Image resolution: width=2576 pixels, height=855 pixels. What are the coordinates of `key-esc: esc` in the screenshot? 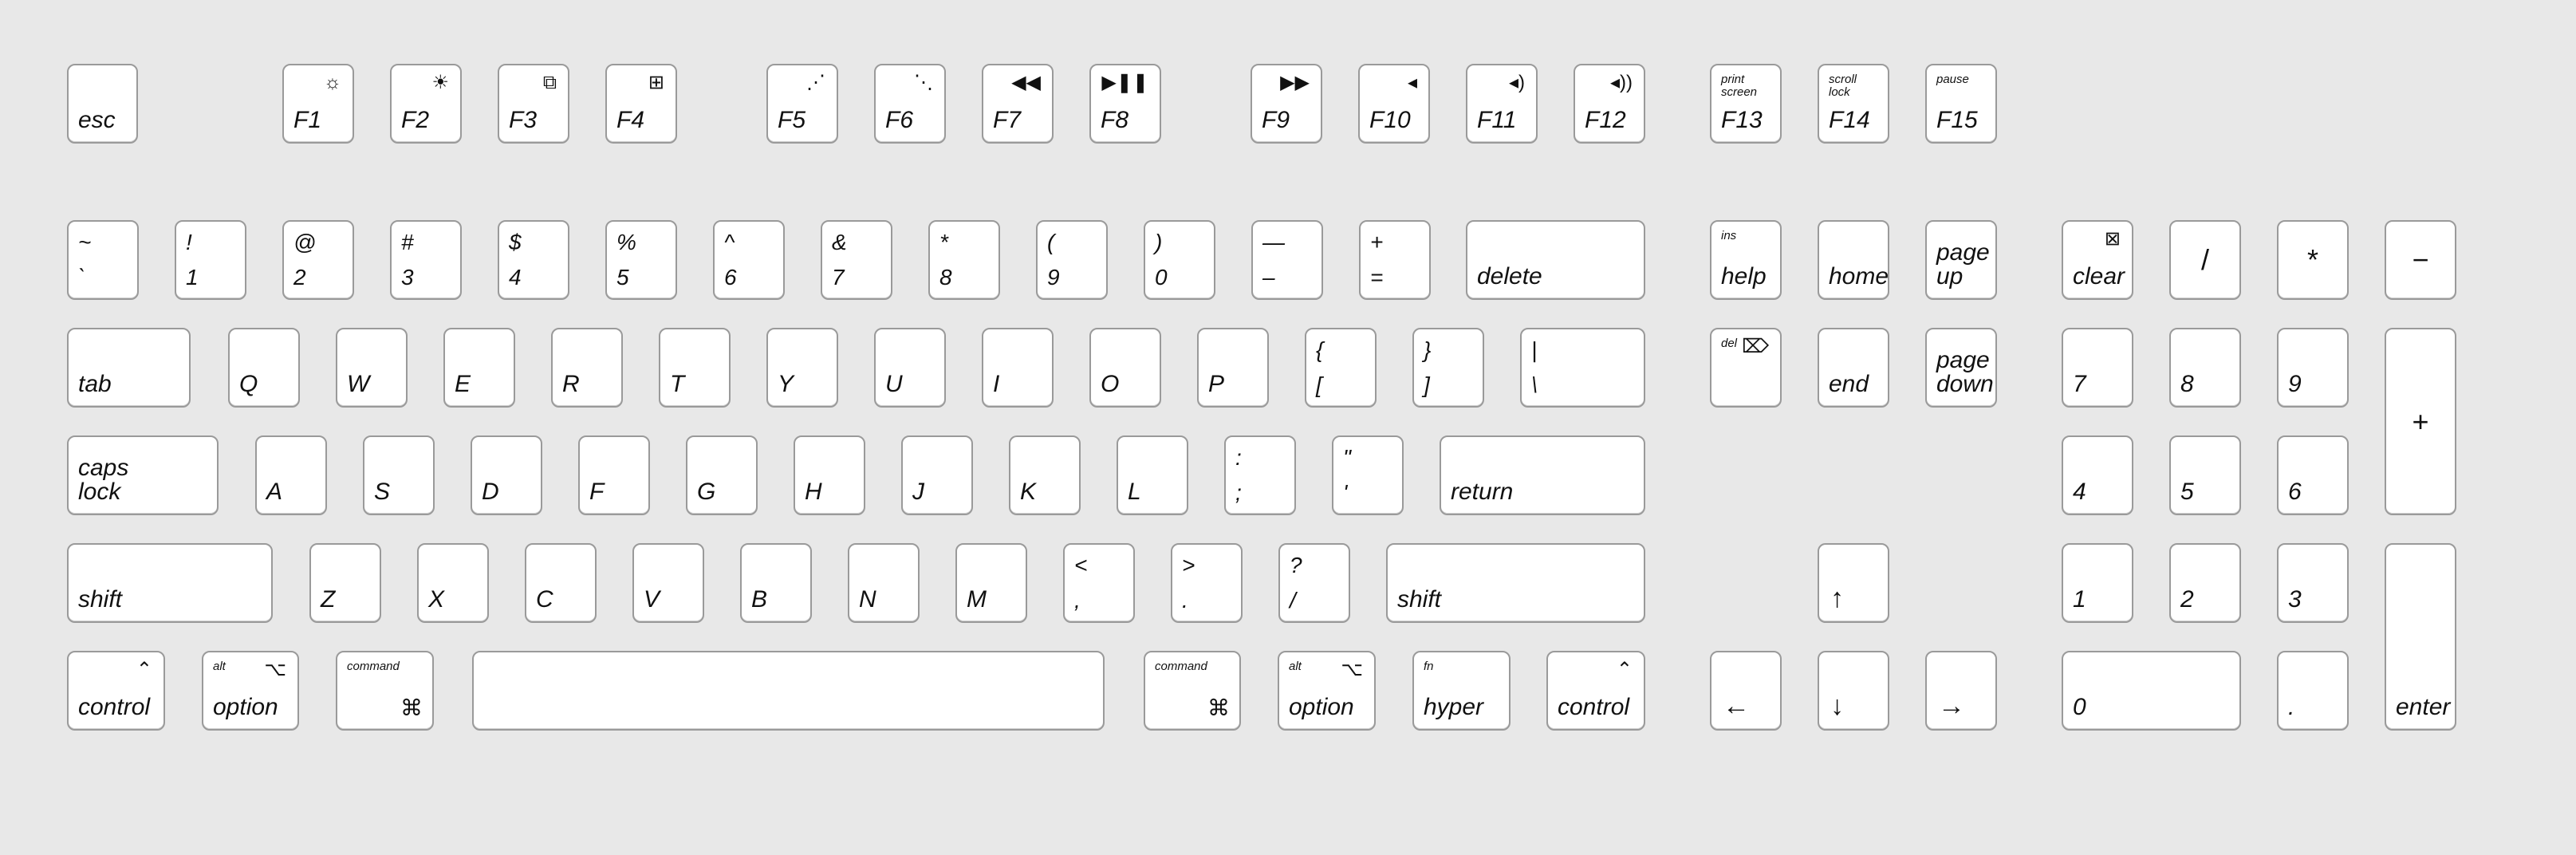 It's located at (102, 104).